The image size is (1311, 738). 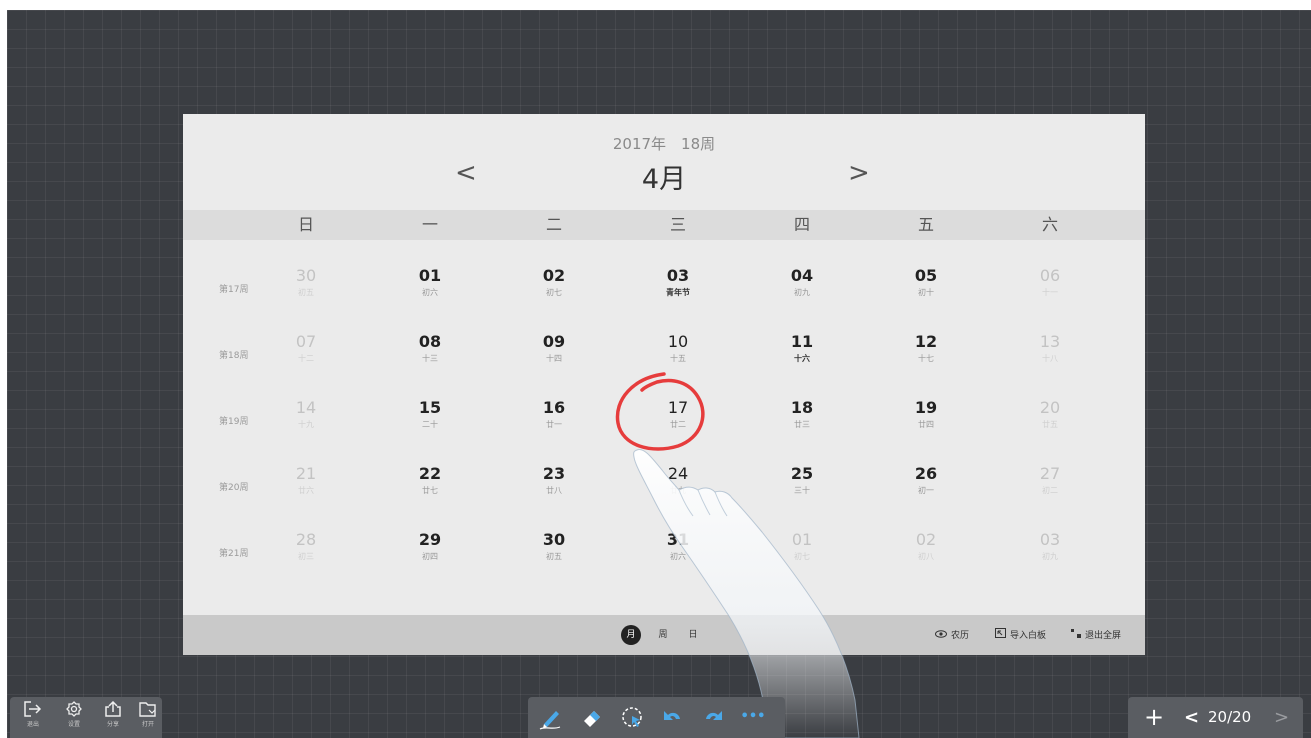 I want to click on view-month-button: 月, so click(x=631, y=635).